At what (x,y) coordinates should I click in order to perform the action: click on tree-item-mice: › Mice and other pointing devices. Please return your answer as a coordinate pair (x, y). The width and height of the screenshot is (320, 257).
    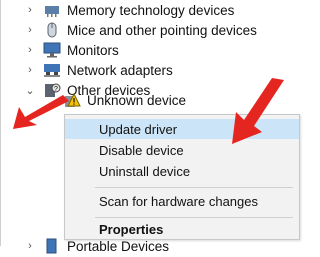
    Looking at the image, I should click on (129, 30).